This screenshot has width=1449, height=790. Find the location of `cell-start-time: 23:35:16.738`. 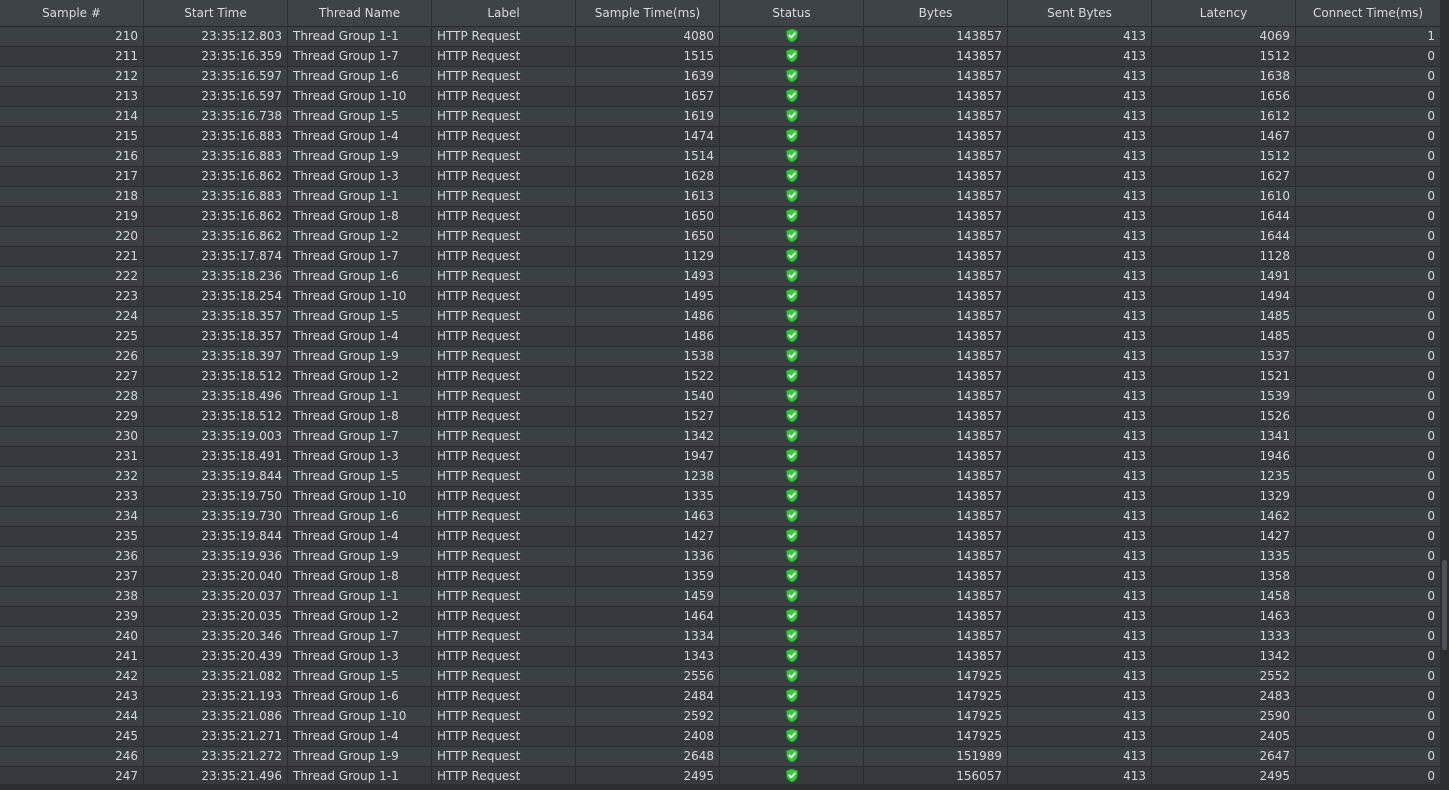

cell-start-time: 23:35:16.738 is located at coordinates (216, 116).